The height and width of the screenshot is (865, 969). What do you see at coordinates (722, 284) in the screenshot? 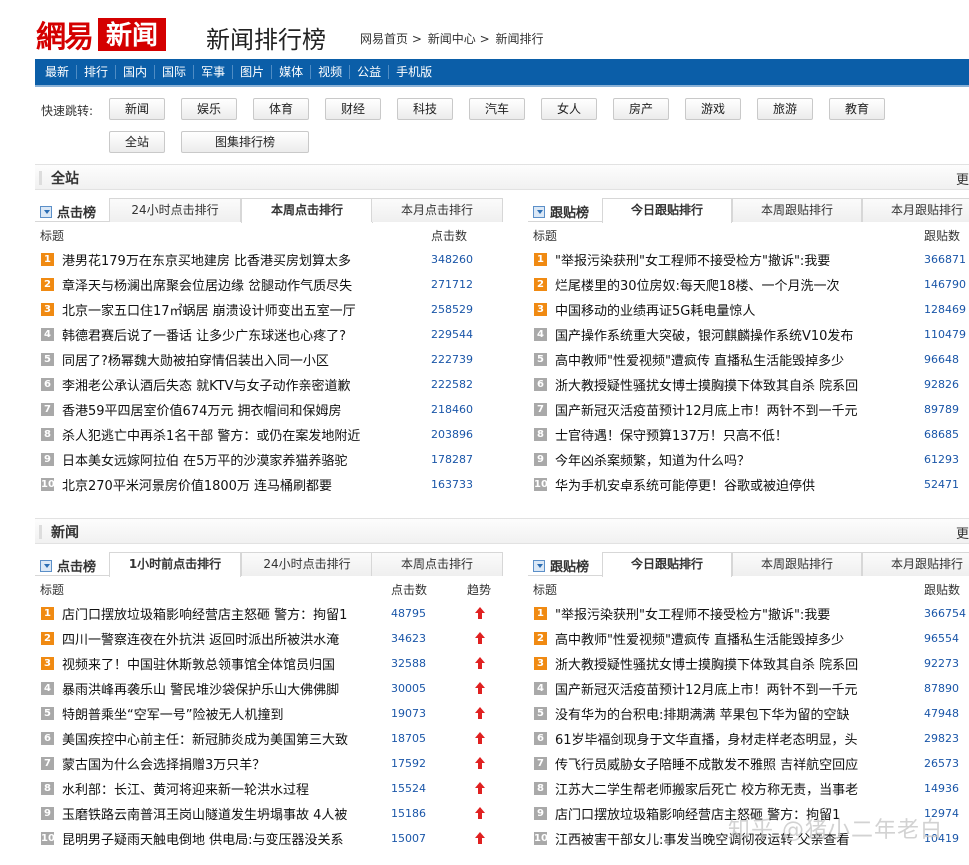
I see `ranking-title-link: 烂尾楼里的30位房奴:每天爬18楼、一个月洗一次` at bounding box center [722, 284].